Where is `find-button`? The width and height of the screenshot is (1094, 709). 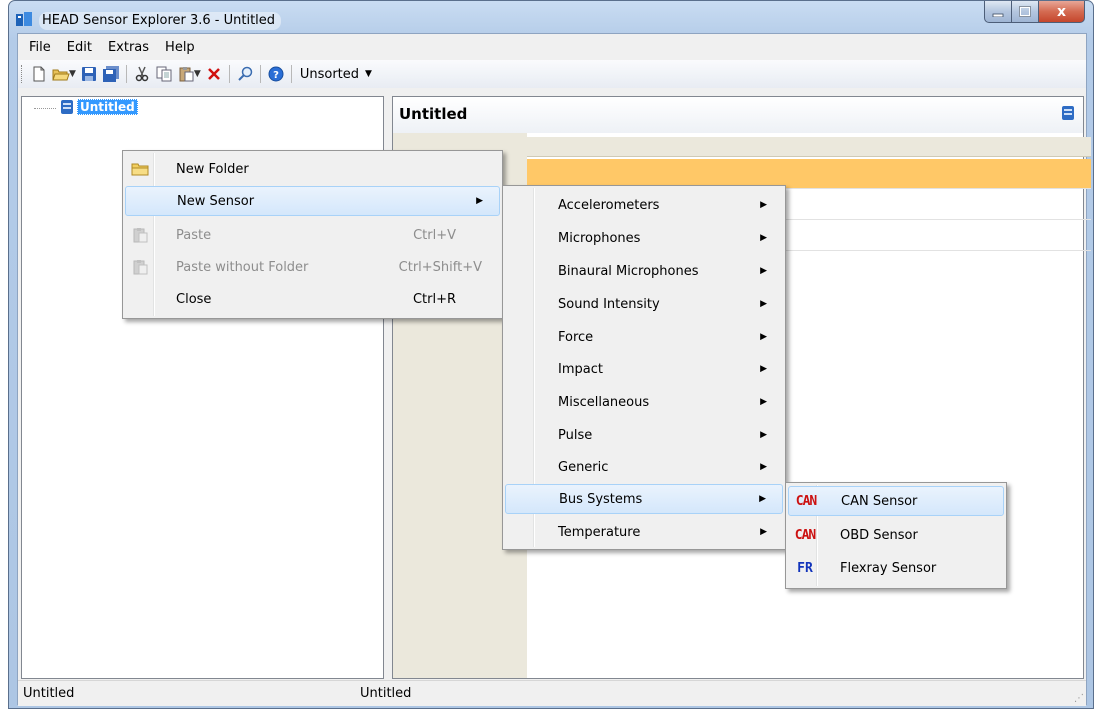
find-button is located at coordinates (245, 74).